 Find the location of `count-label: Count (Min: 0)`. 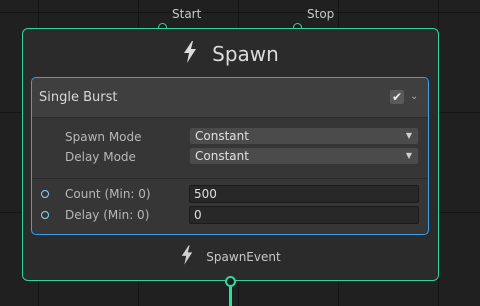

count-label: Count (Min: 0) is located at coordinates (108, 194).